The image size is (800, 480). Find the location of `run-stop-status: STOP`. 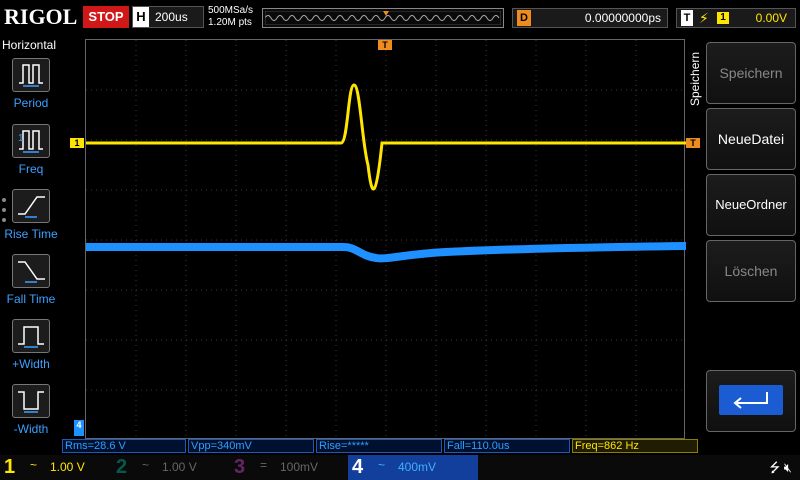

run-stop-status: STOP is located at coordinates (106, 17).